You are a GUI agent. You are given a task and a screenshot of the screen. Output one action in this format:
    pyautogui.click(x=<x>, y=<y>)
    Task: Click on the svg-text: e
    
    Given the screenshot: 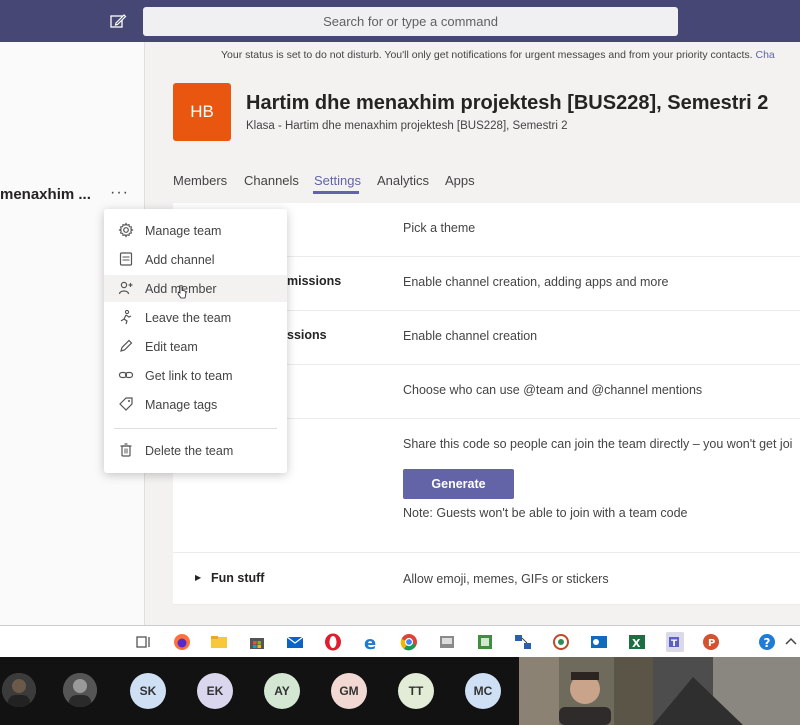 What is the action you would take?
    pyautogui.click(x=370, y=642)
    